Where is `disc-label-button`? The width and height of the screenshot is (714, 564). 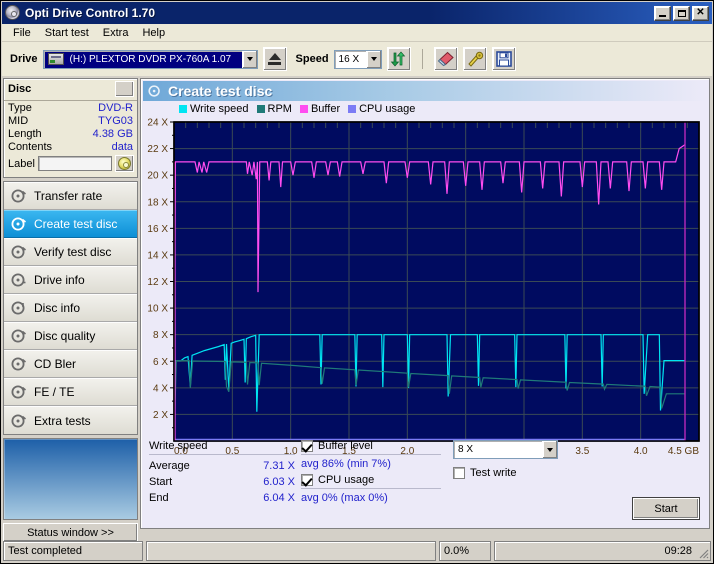 disc-label-button is located at coordinates (124, 163).